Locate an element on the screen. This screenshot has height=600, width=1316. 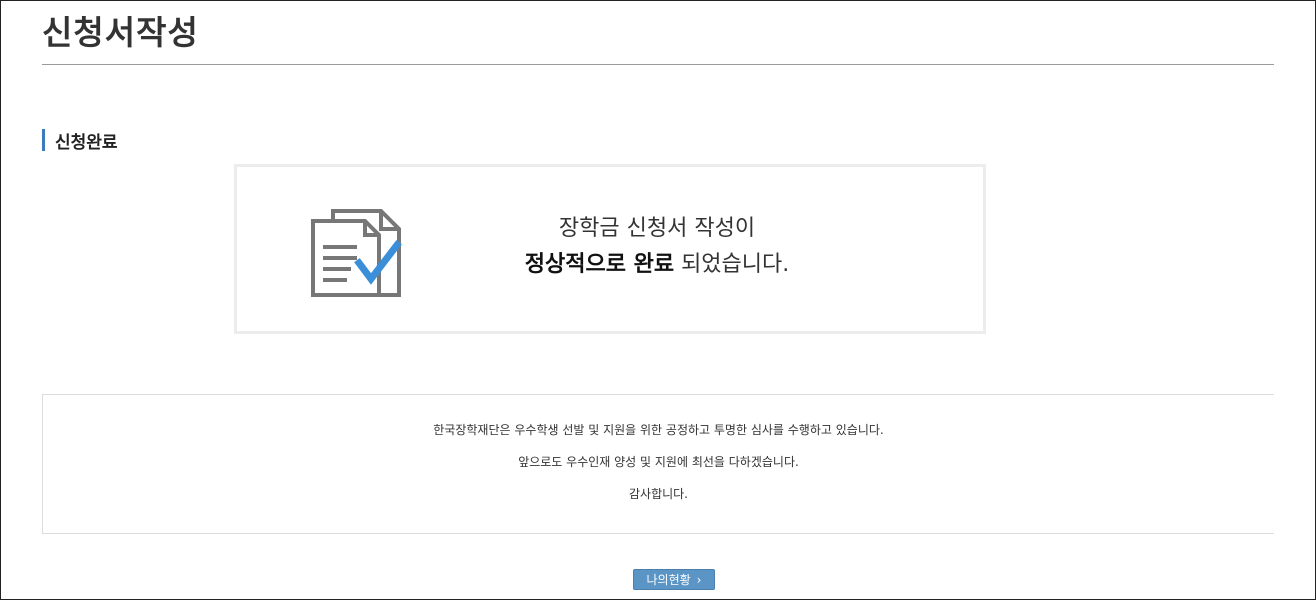
title-divider is located at coordinates (658, 64).